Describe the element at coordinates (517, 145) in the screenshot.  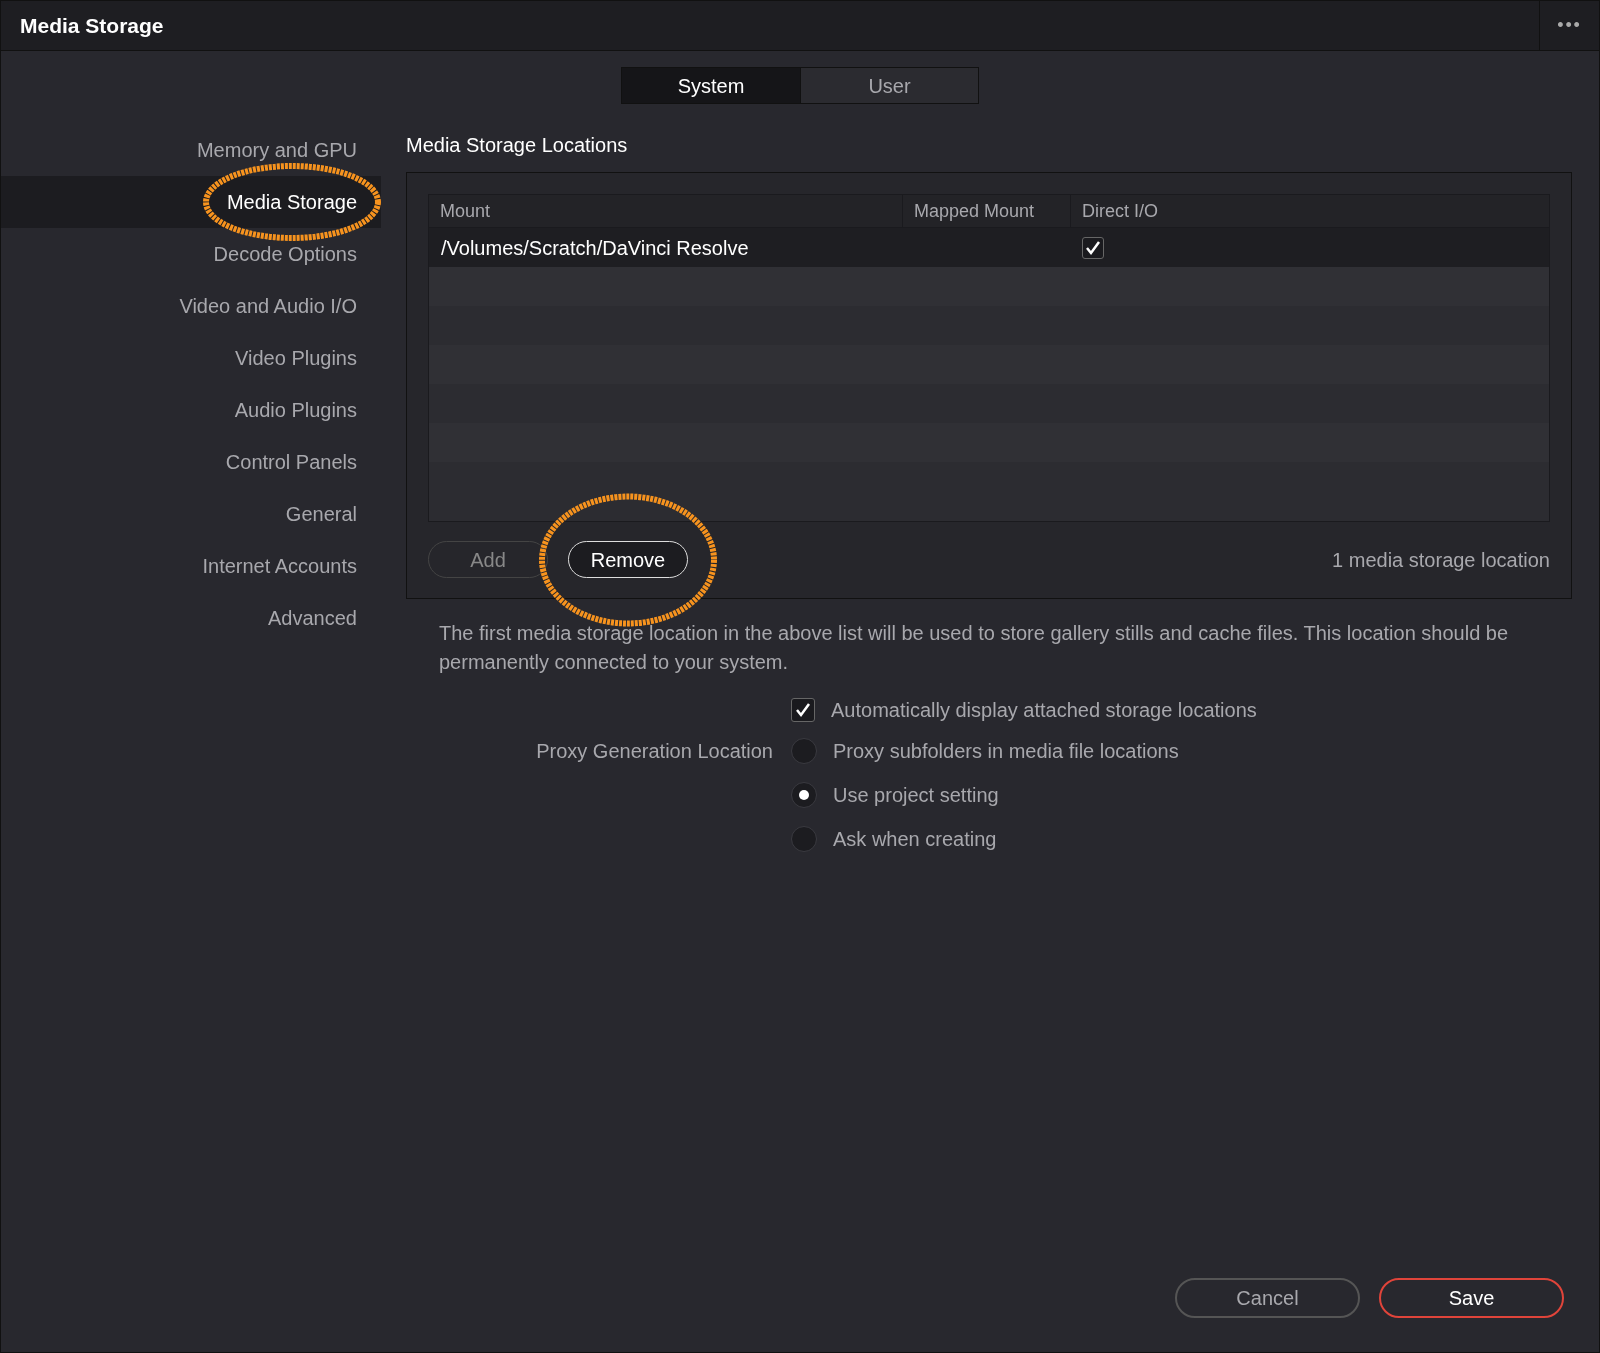
I see `section-title: Media Storage Locations` at that location.